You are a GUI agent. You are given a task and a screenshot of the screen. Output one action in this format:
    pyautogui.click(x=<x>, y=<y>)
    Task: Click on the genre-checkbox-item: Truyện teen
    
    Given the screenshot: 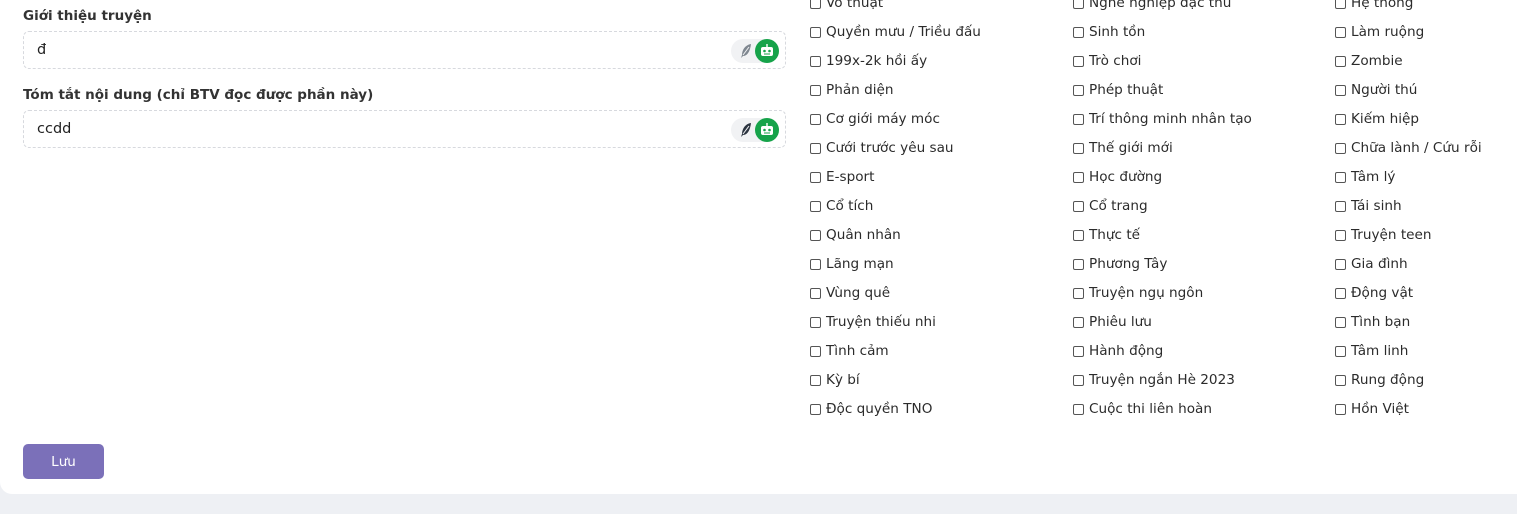 What is the action you would take?
    pyautogui.click(x=1383, y=235)
    